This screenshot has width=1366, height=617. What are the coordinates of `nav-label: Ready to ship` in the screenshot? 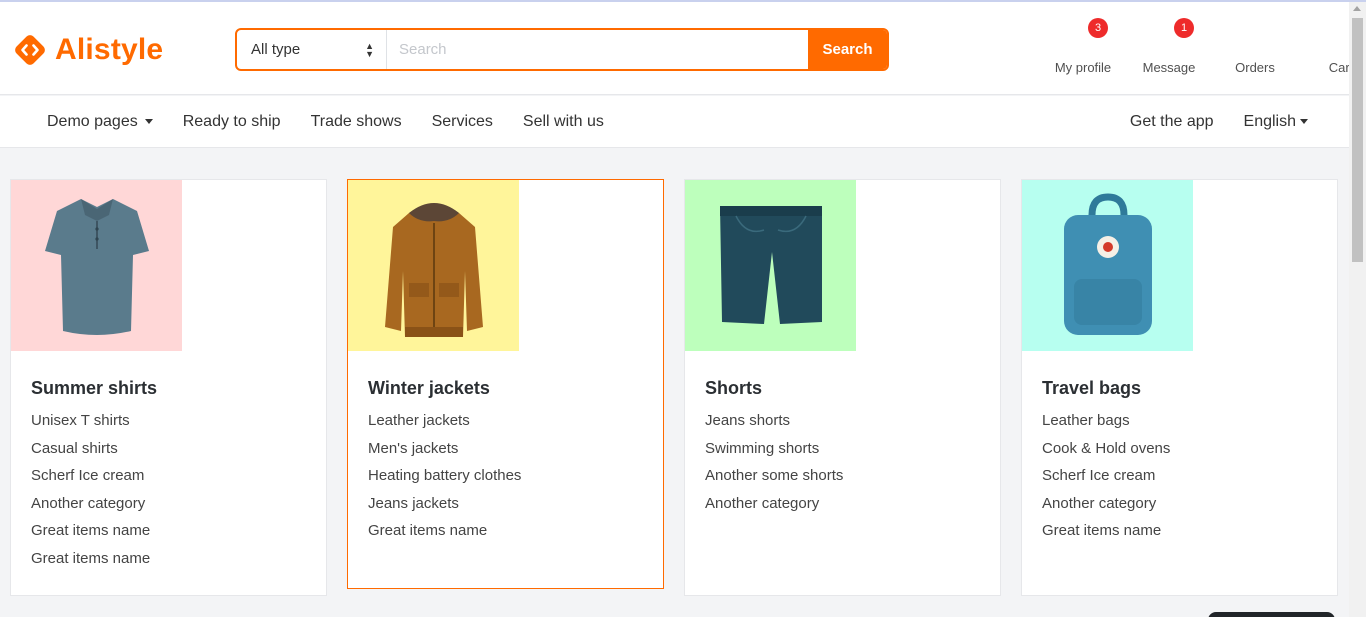 It's located at (231, 121).